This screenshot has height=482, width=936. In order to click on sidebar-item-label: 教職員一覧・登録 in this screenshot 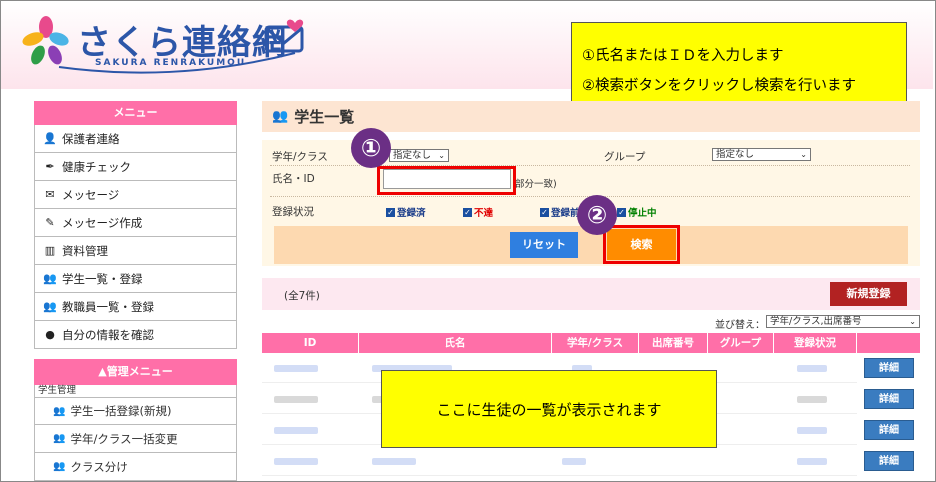, I will do `click(108, 306)`.